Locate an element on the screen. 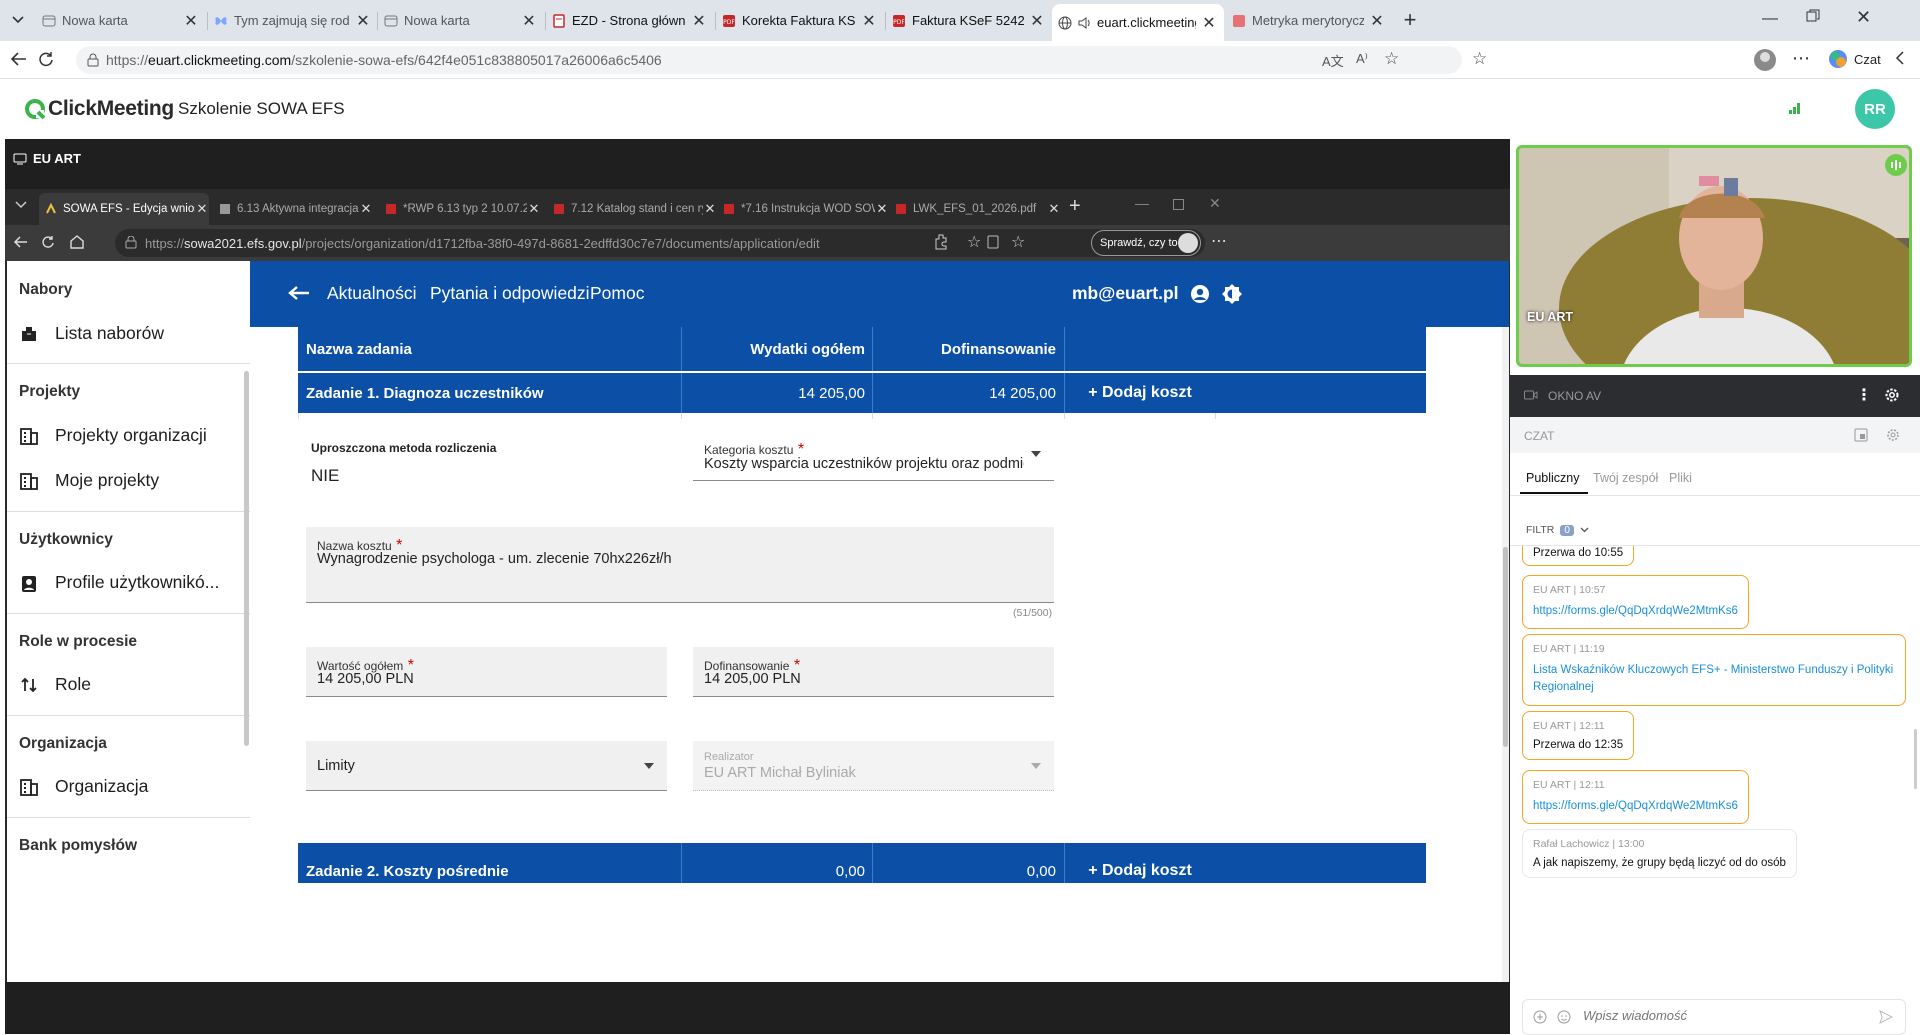 The height and width of the screenshot is (1035, 1920). send-icon is located at coordinates (1886, 1017).